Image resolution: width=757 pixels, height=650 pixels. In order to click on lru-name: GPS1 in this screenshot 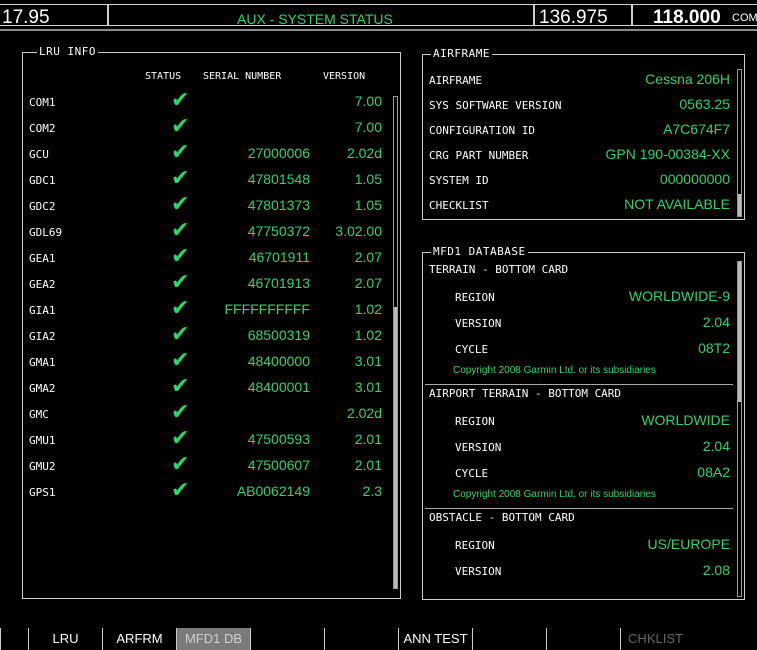, I will do `click(42, 492)`.